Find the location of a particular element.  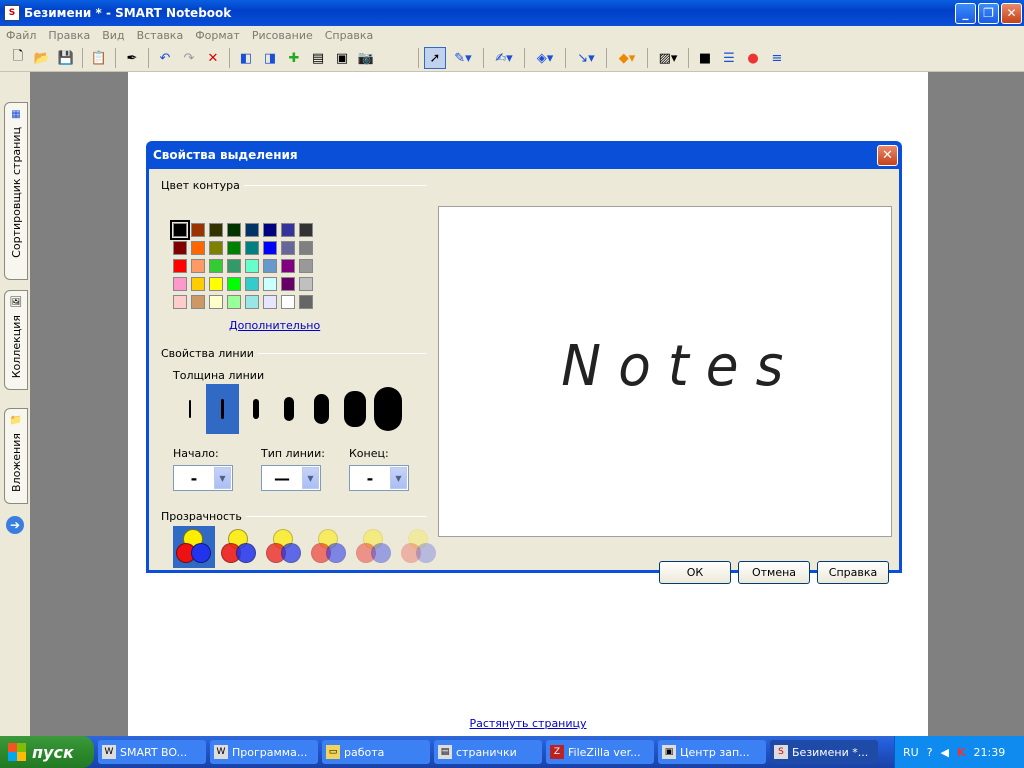

select-pointer-icon: ➚ is located at coordinates (435, 58).